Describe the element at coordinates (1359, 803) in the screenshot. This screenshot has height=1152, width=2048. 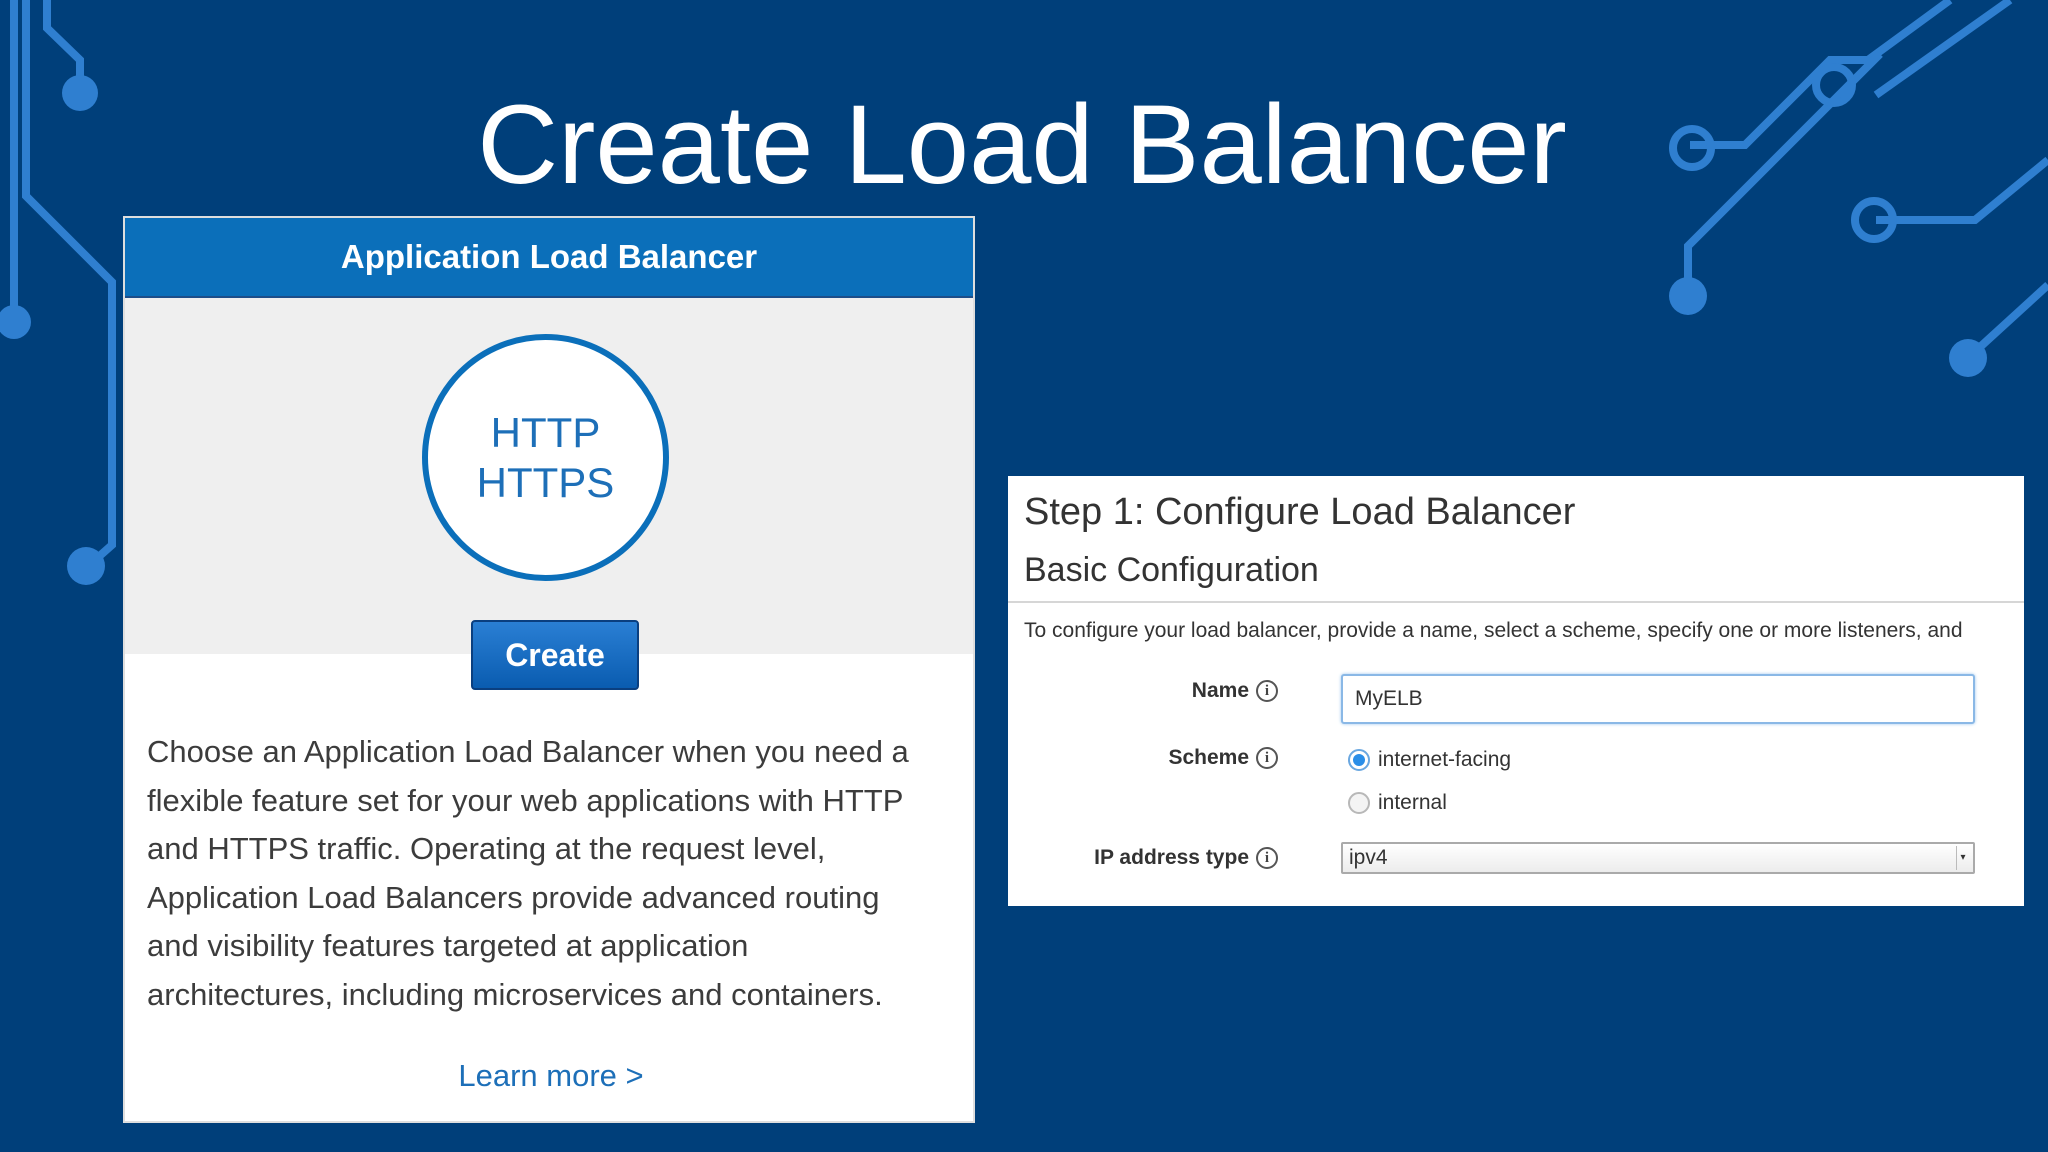
I see `radio-unchecked-icon` at that location.